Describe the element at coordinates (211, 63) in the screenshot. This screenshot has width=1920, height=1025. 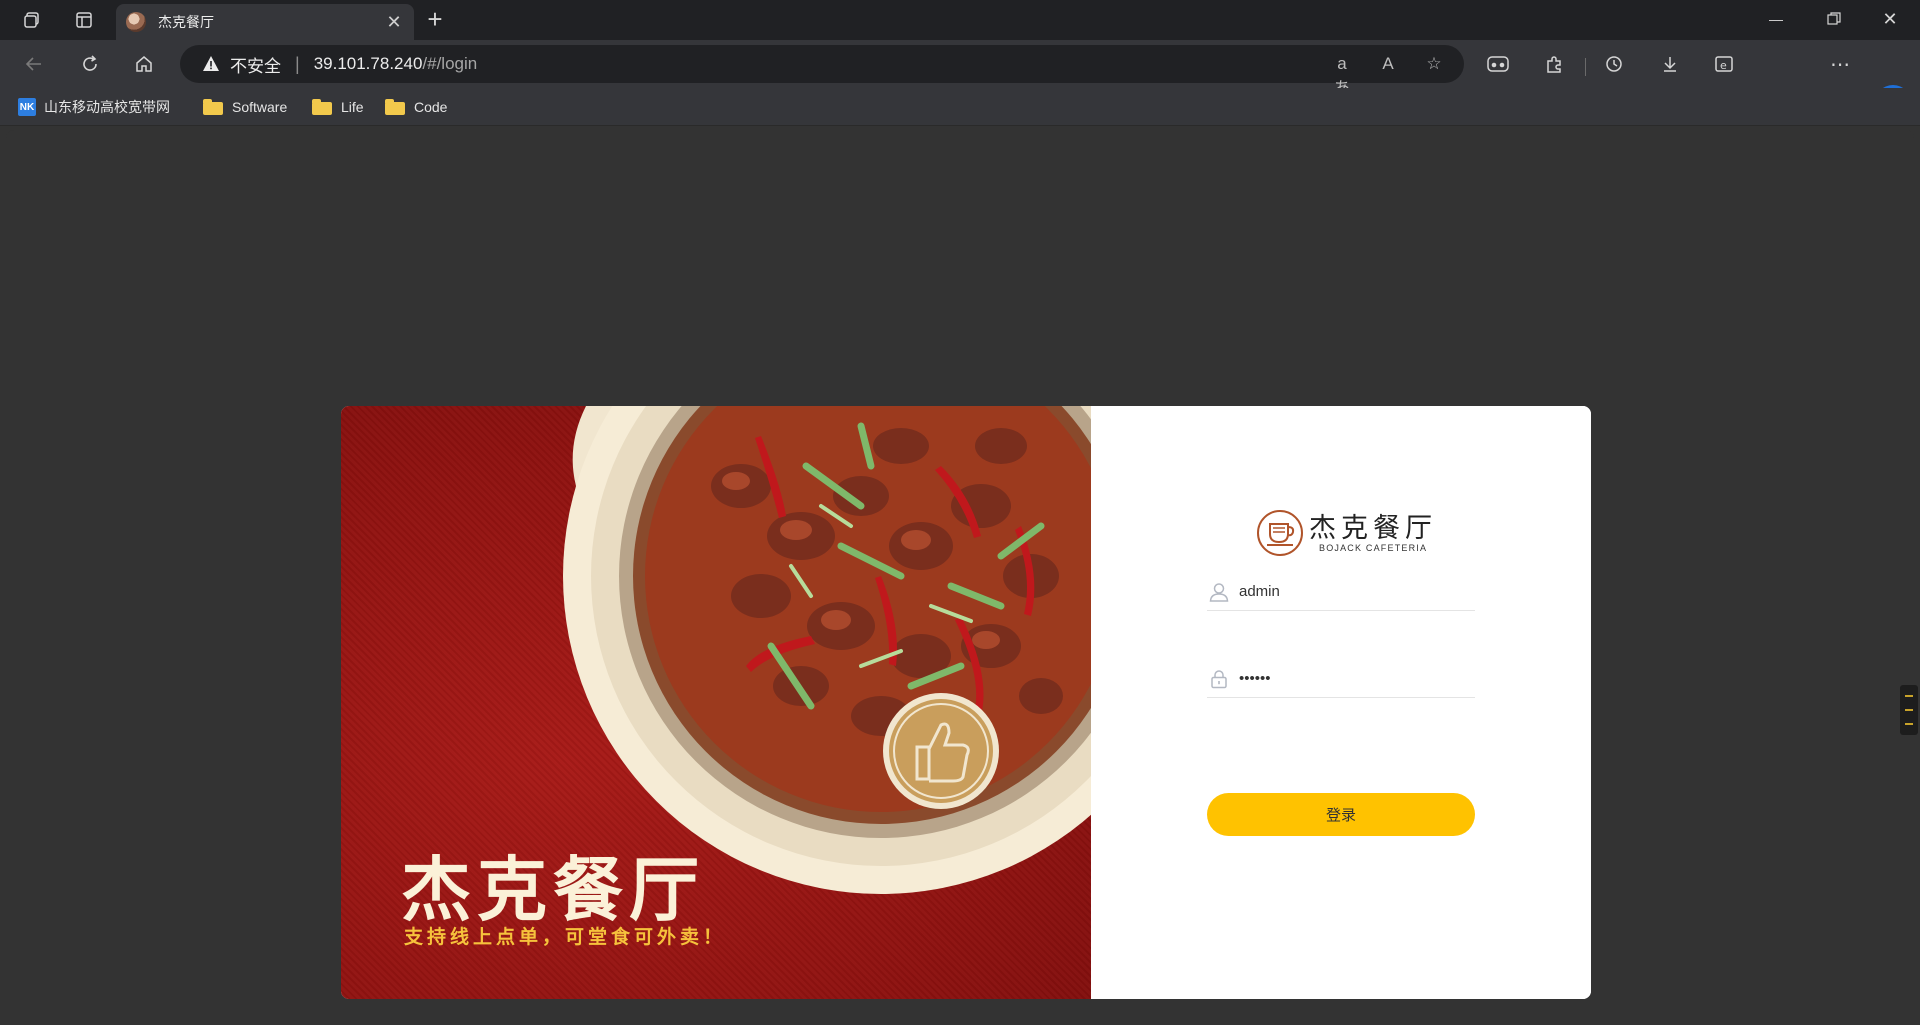
I see `warning-icon` at that location.